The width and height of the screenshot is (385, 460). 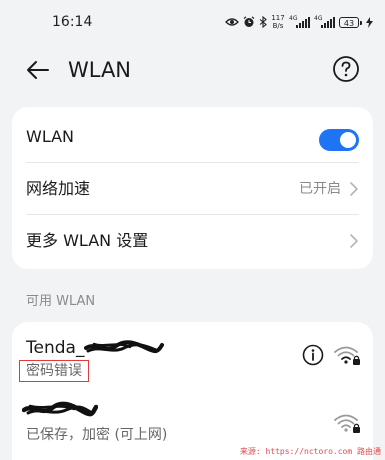 I want to click on network-speed-value: 117, so click(x=278, y=18).